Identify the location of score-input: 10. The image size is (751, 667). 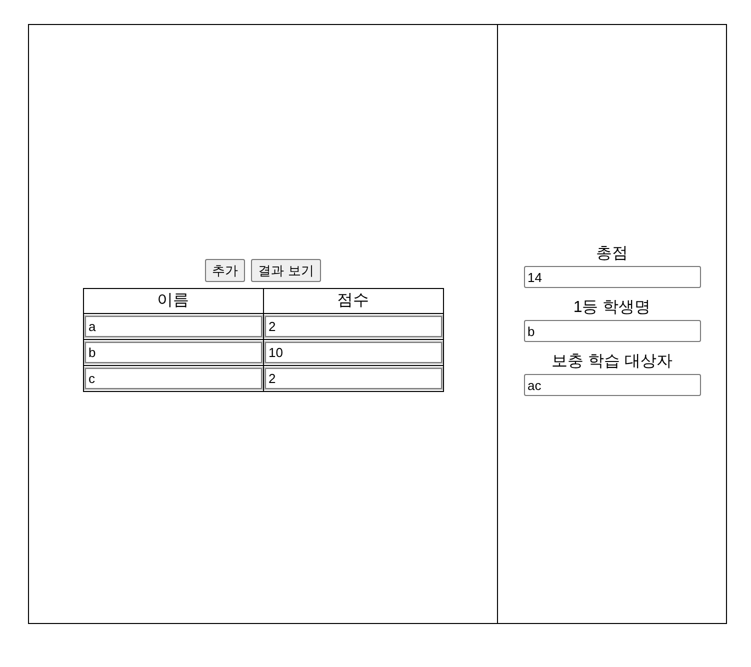
(353, 352).